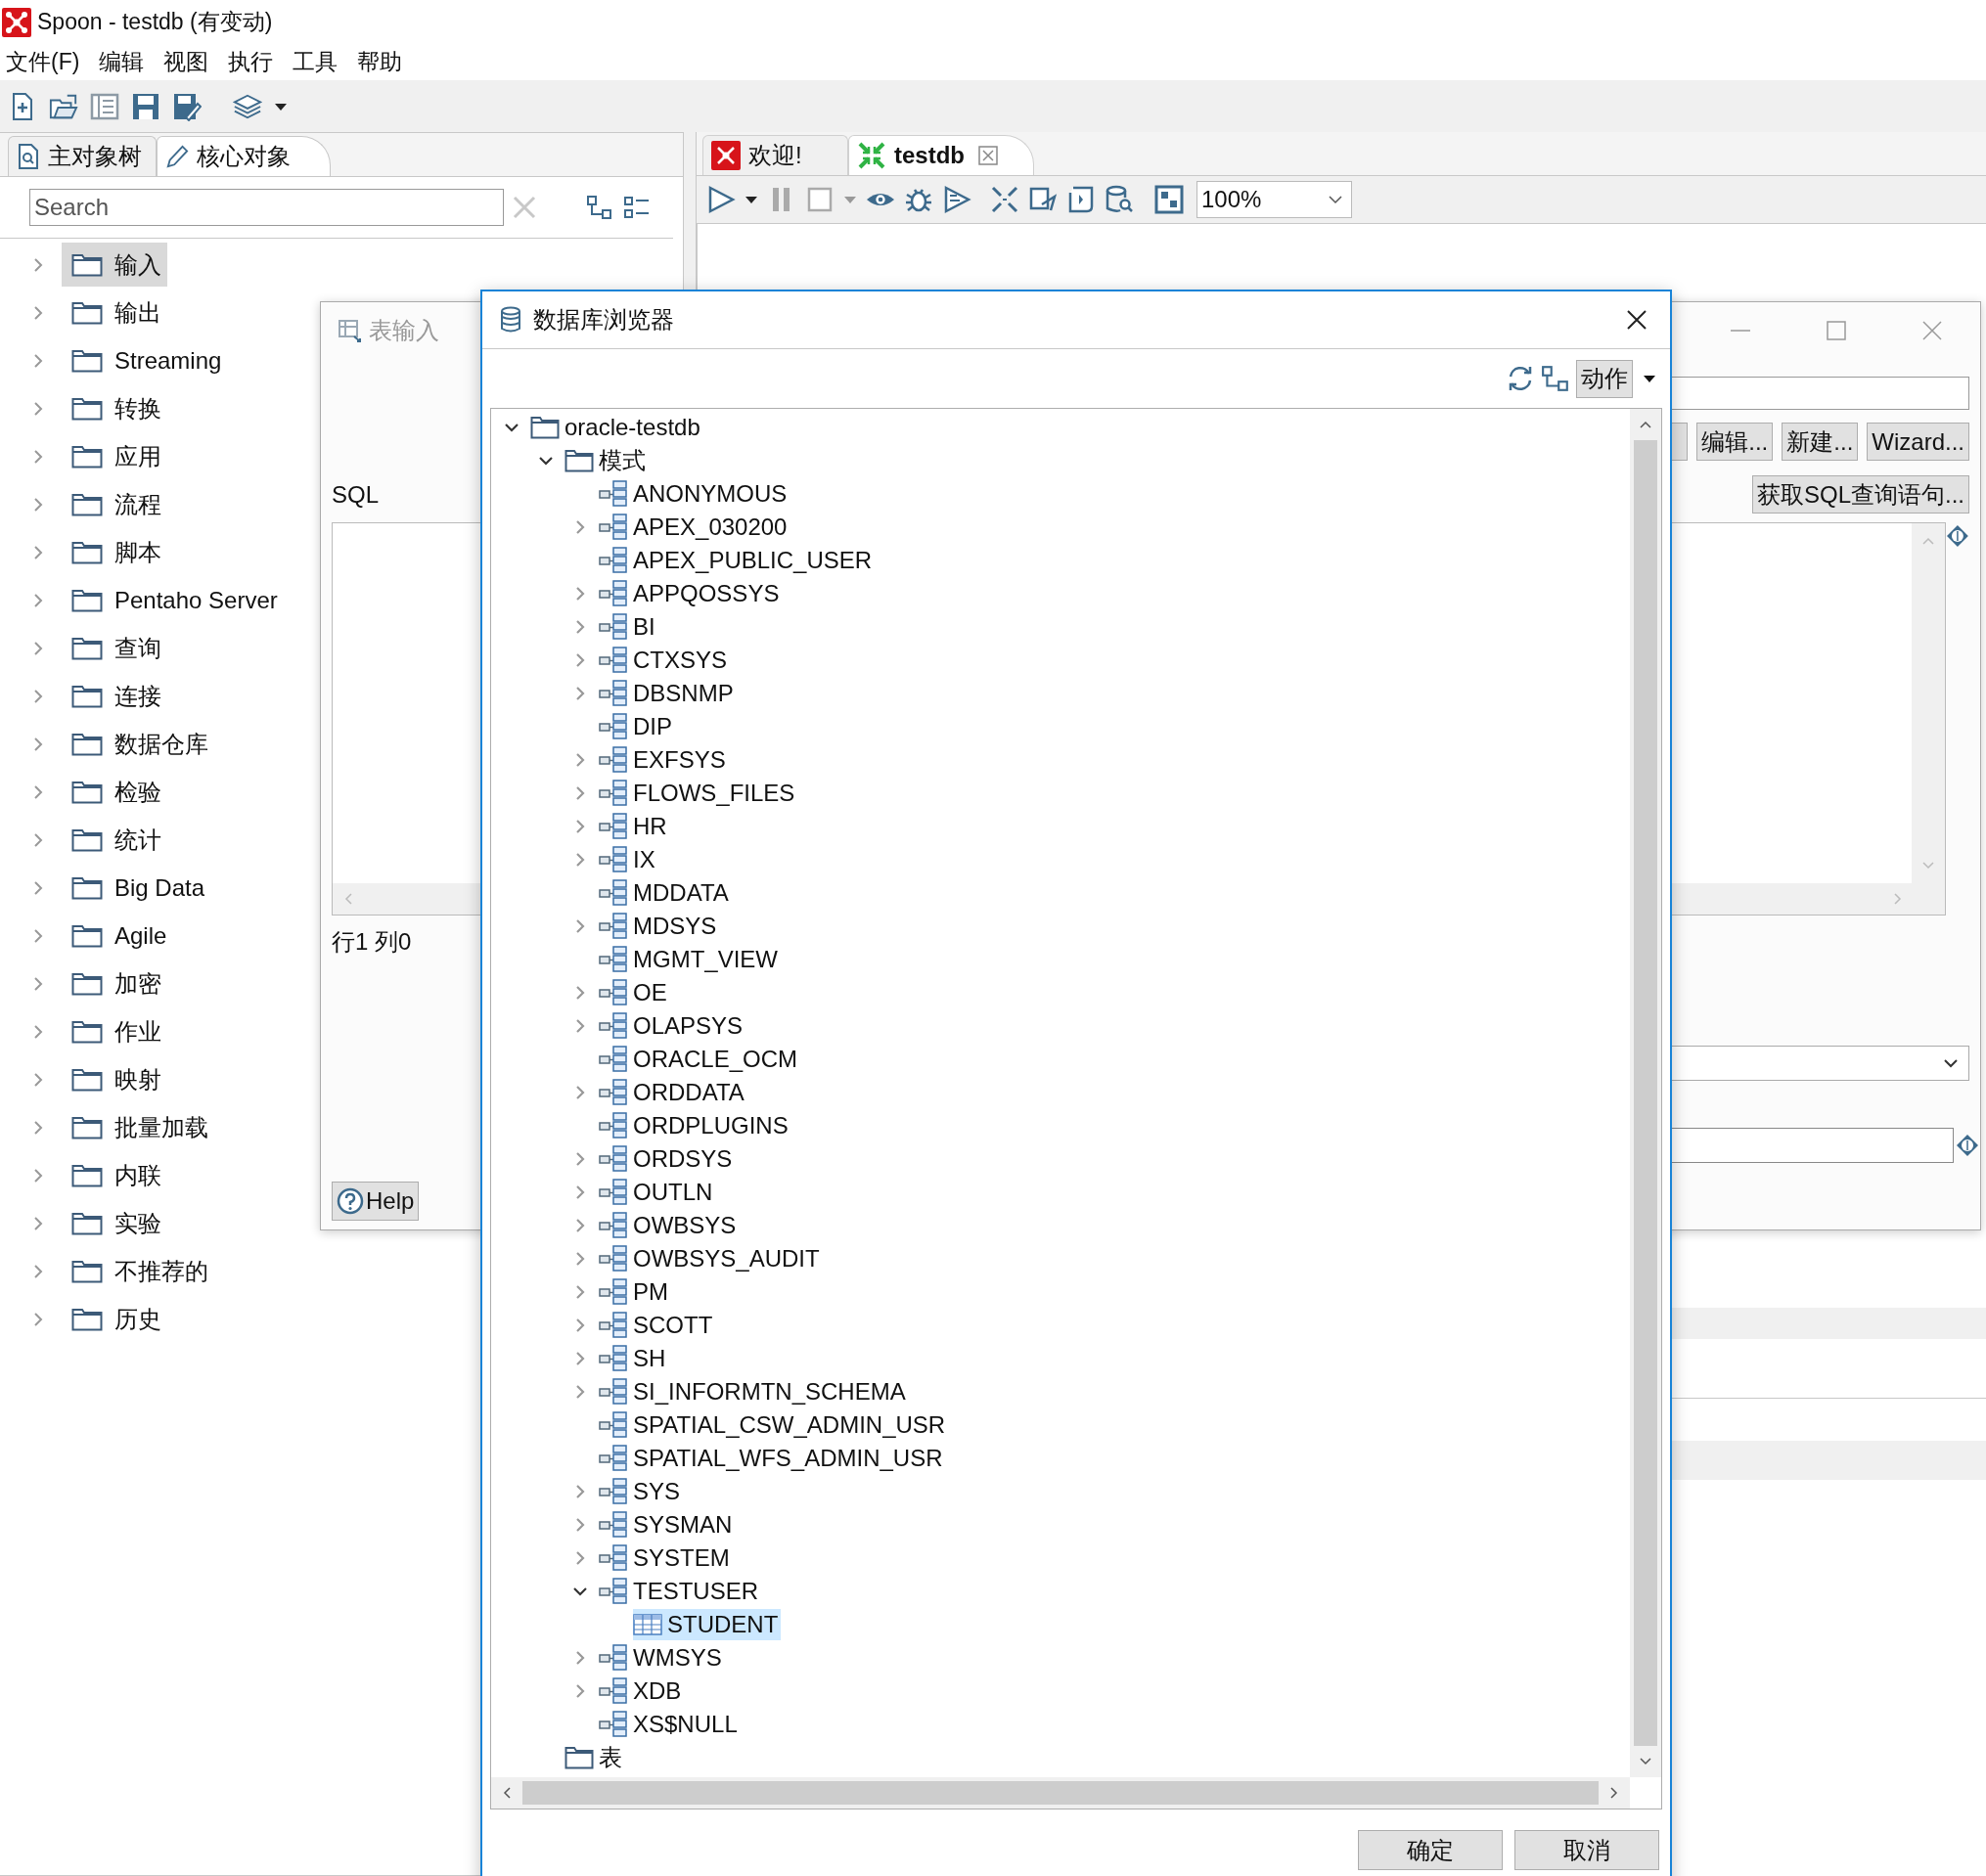  I want to click on tree-item: PM, so click(635, 1292).